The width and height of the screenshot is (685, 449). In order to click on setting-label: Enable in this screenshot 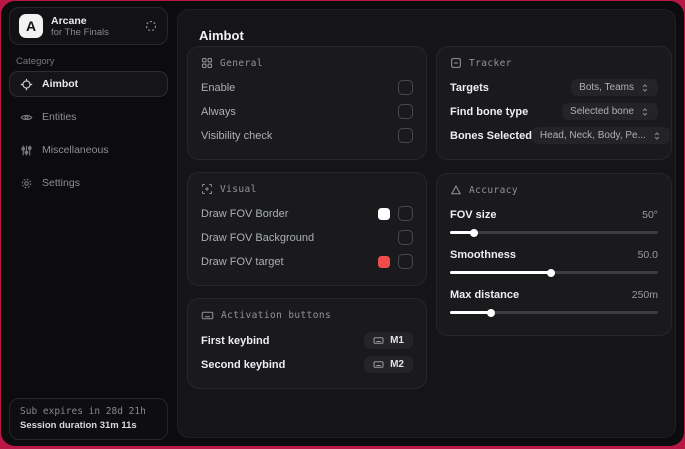, I will do `click(218, 87)`.